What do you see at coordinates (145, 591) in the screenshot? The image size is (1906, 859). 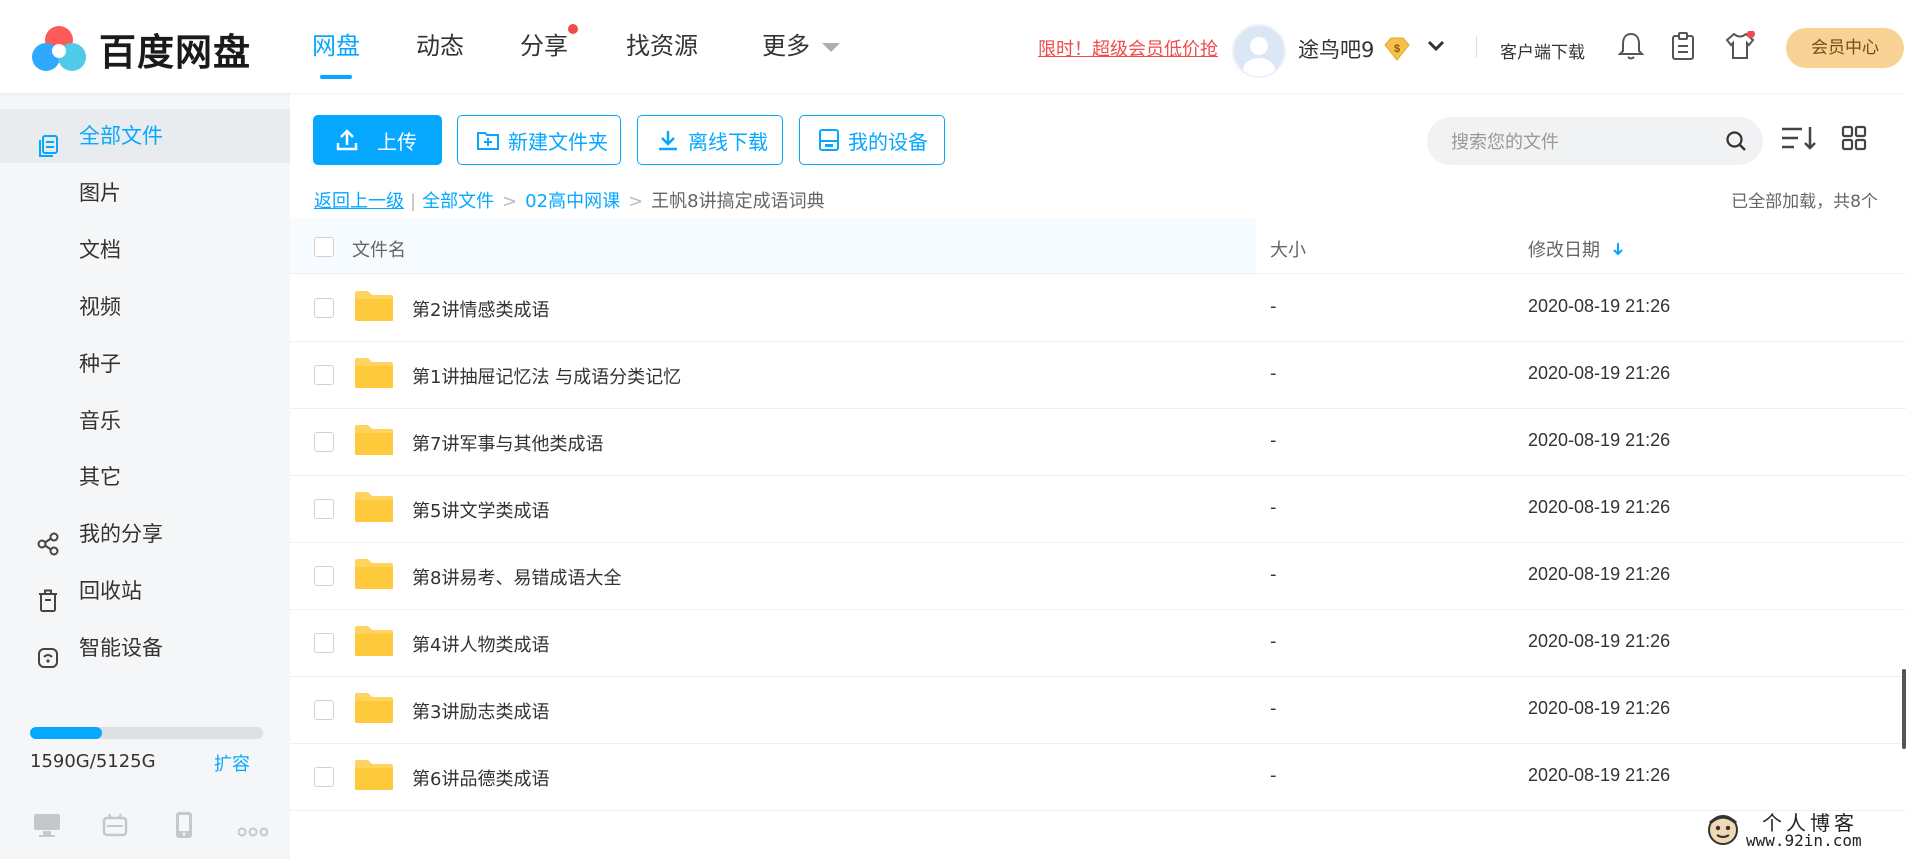 I see `sidebar-item-recycle-bin: 回收站` at bounding box center [145, 591].